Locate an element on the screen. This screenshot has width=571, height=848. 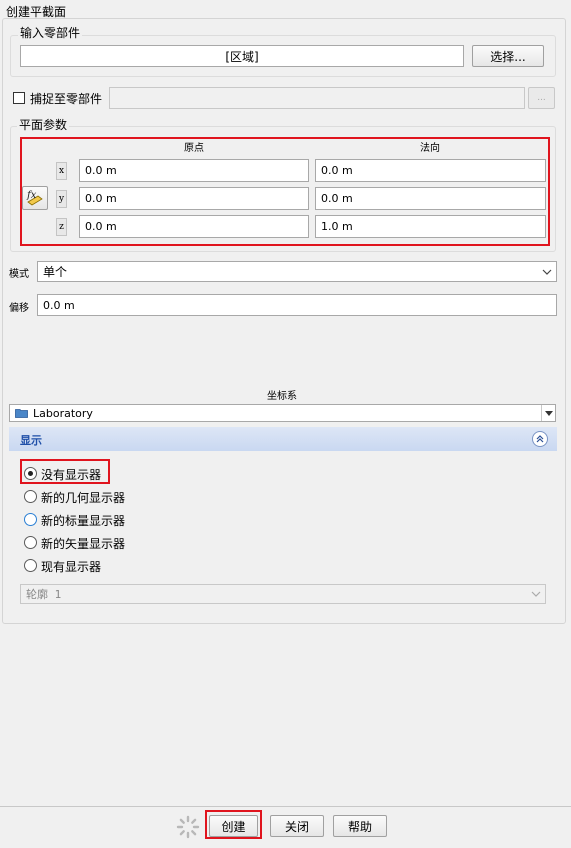
normal-y-field: 0.0 m is located at coordinates (430, 198).